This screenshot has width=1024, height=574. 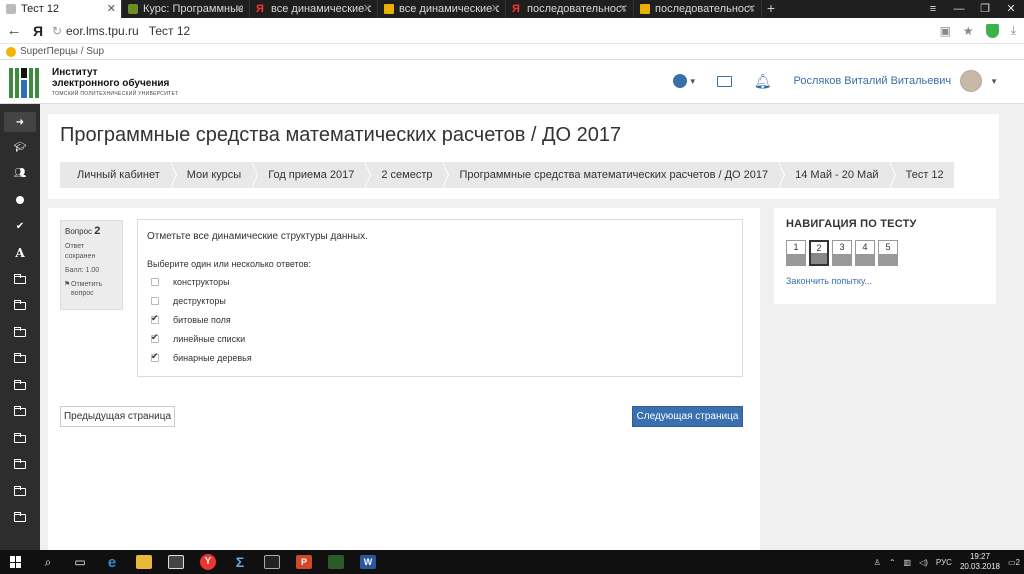 What do you see at coordinates (48, 562) in the screenshot?
I see `search-icon: ⌕` at bounding box center [48, 562].